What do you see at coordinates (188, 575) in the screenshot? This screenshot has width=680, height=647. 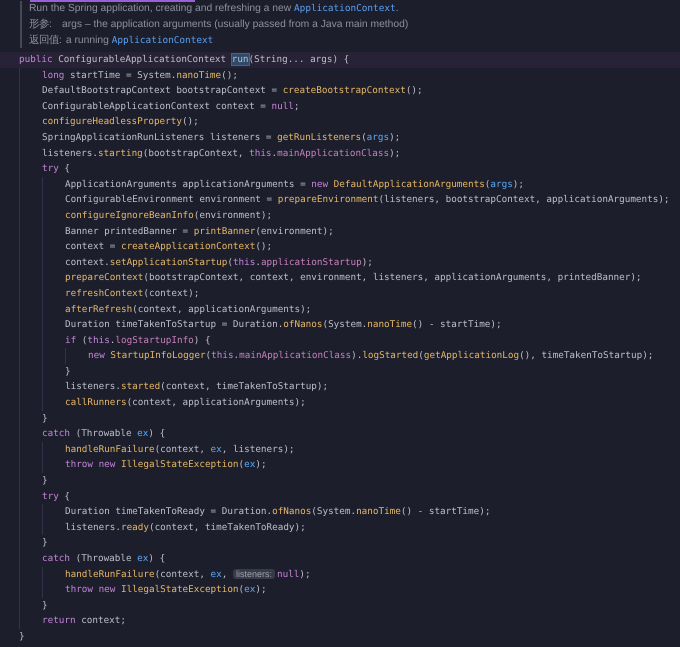 I see `code-line: handleRunFailure(context, ex, listeners: null);` at bounding box center [188, 575].